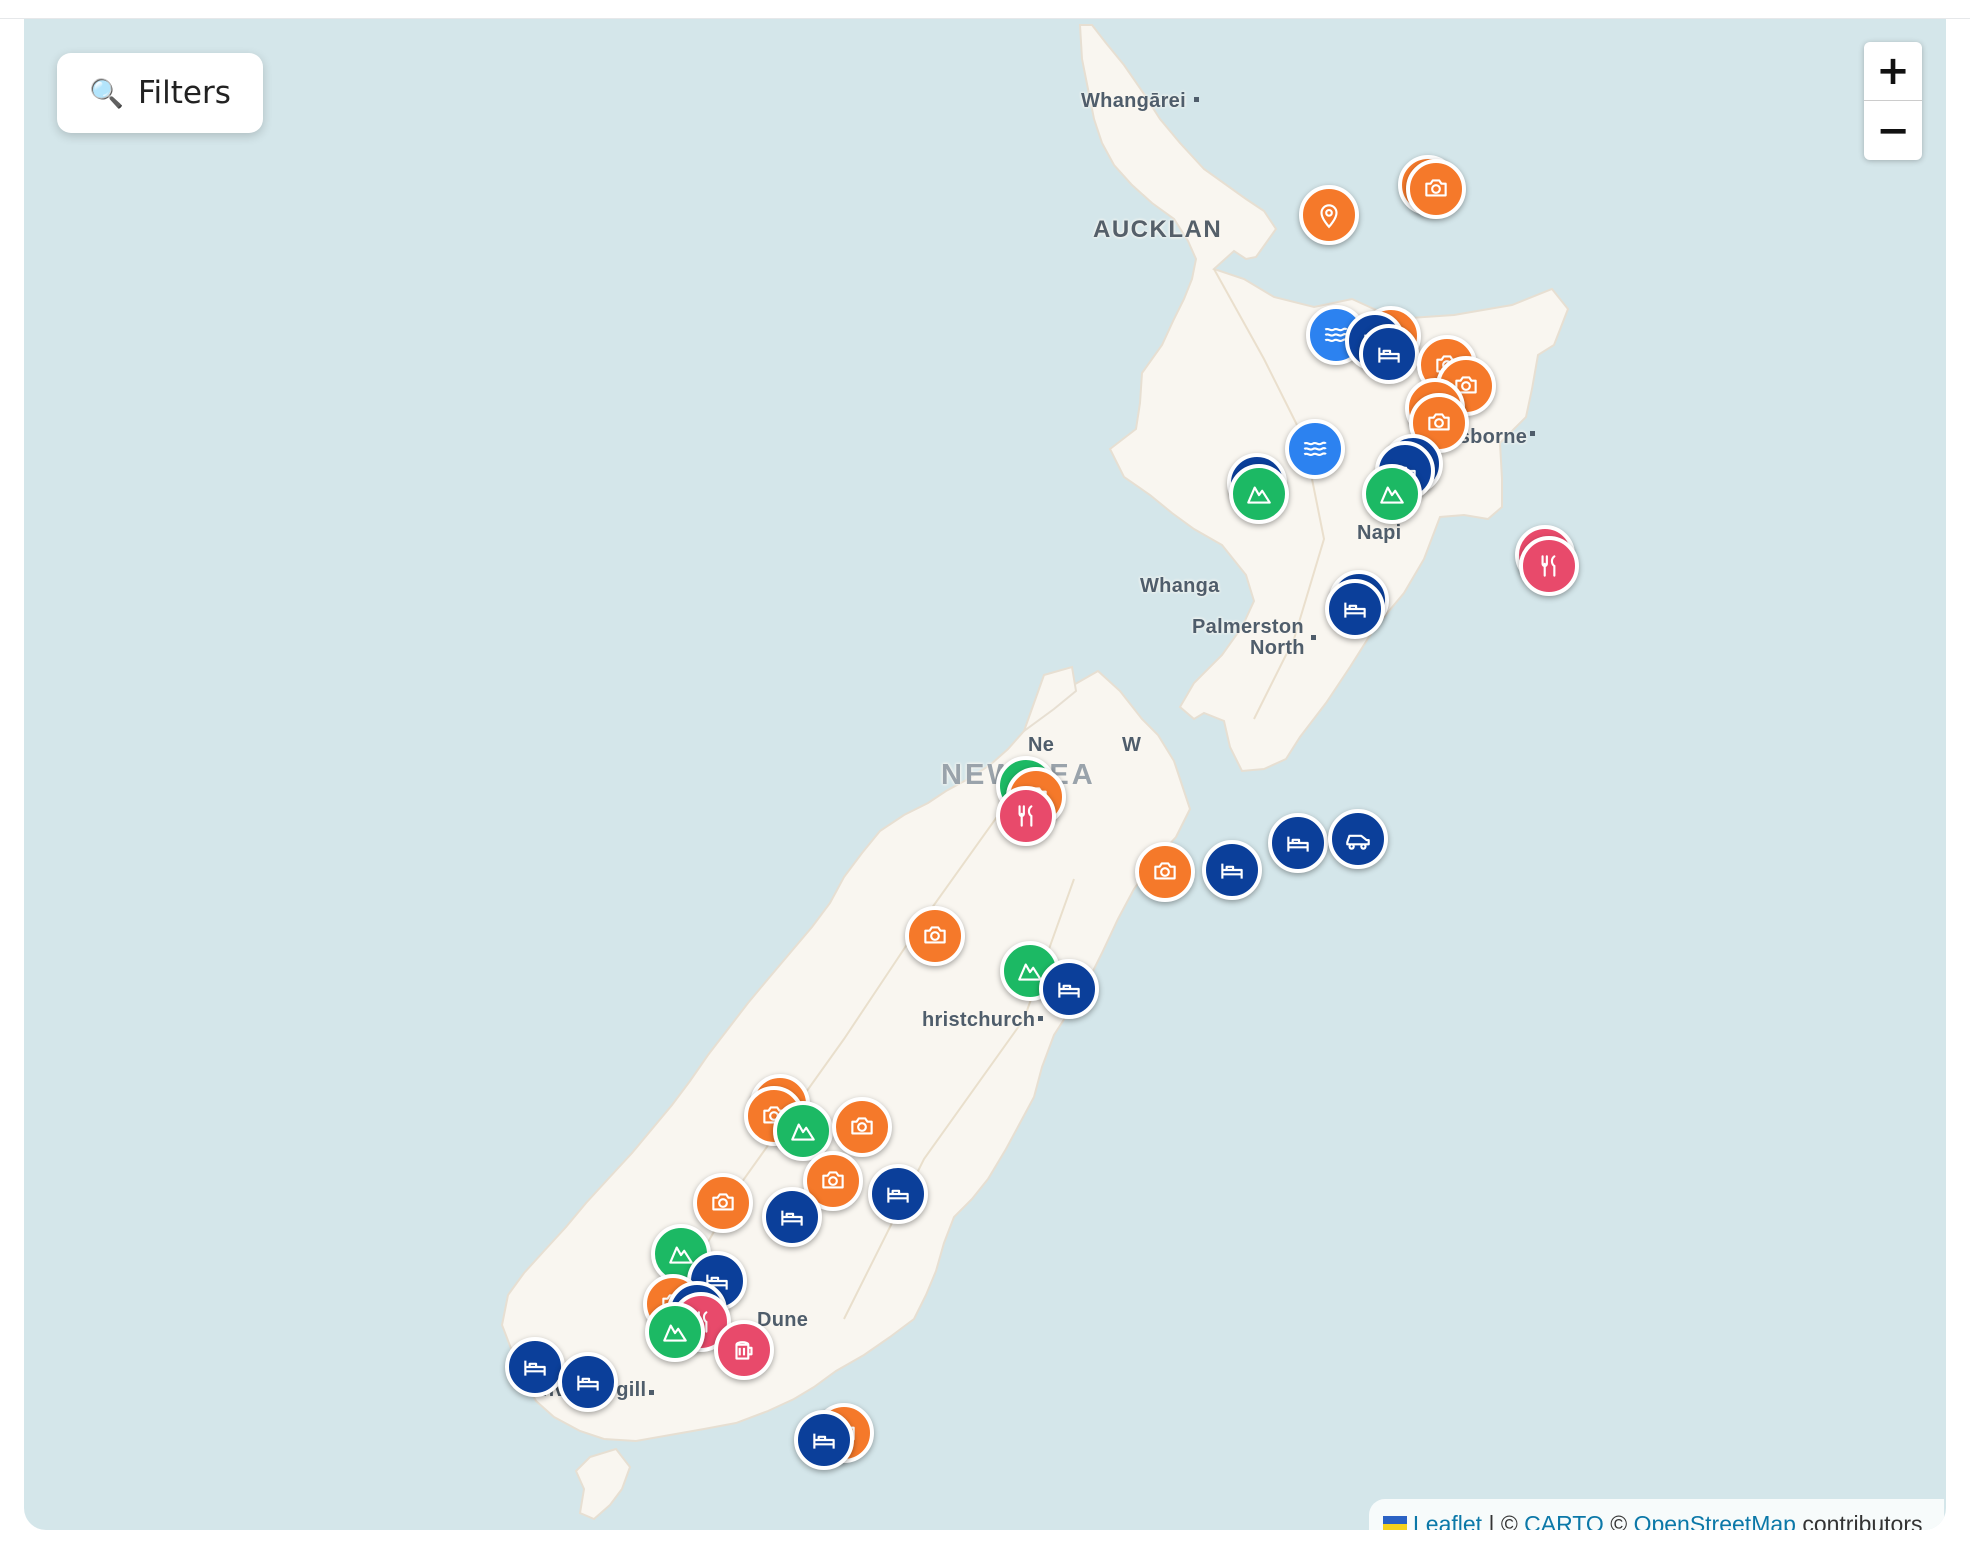 The image size is (1970, 1550). I want to click on carto-link: CARTO, so click(1564, 1521).